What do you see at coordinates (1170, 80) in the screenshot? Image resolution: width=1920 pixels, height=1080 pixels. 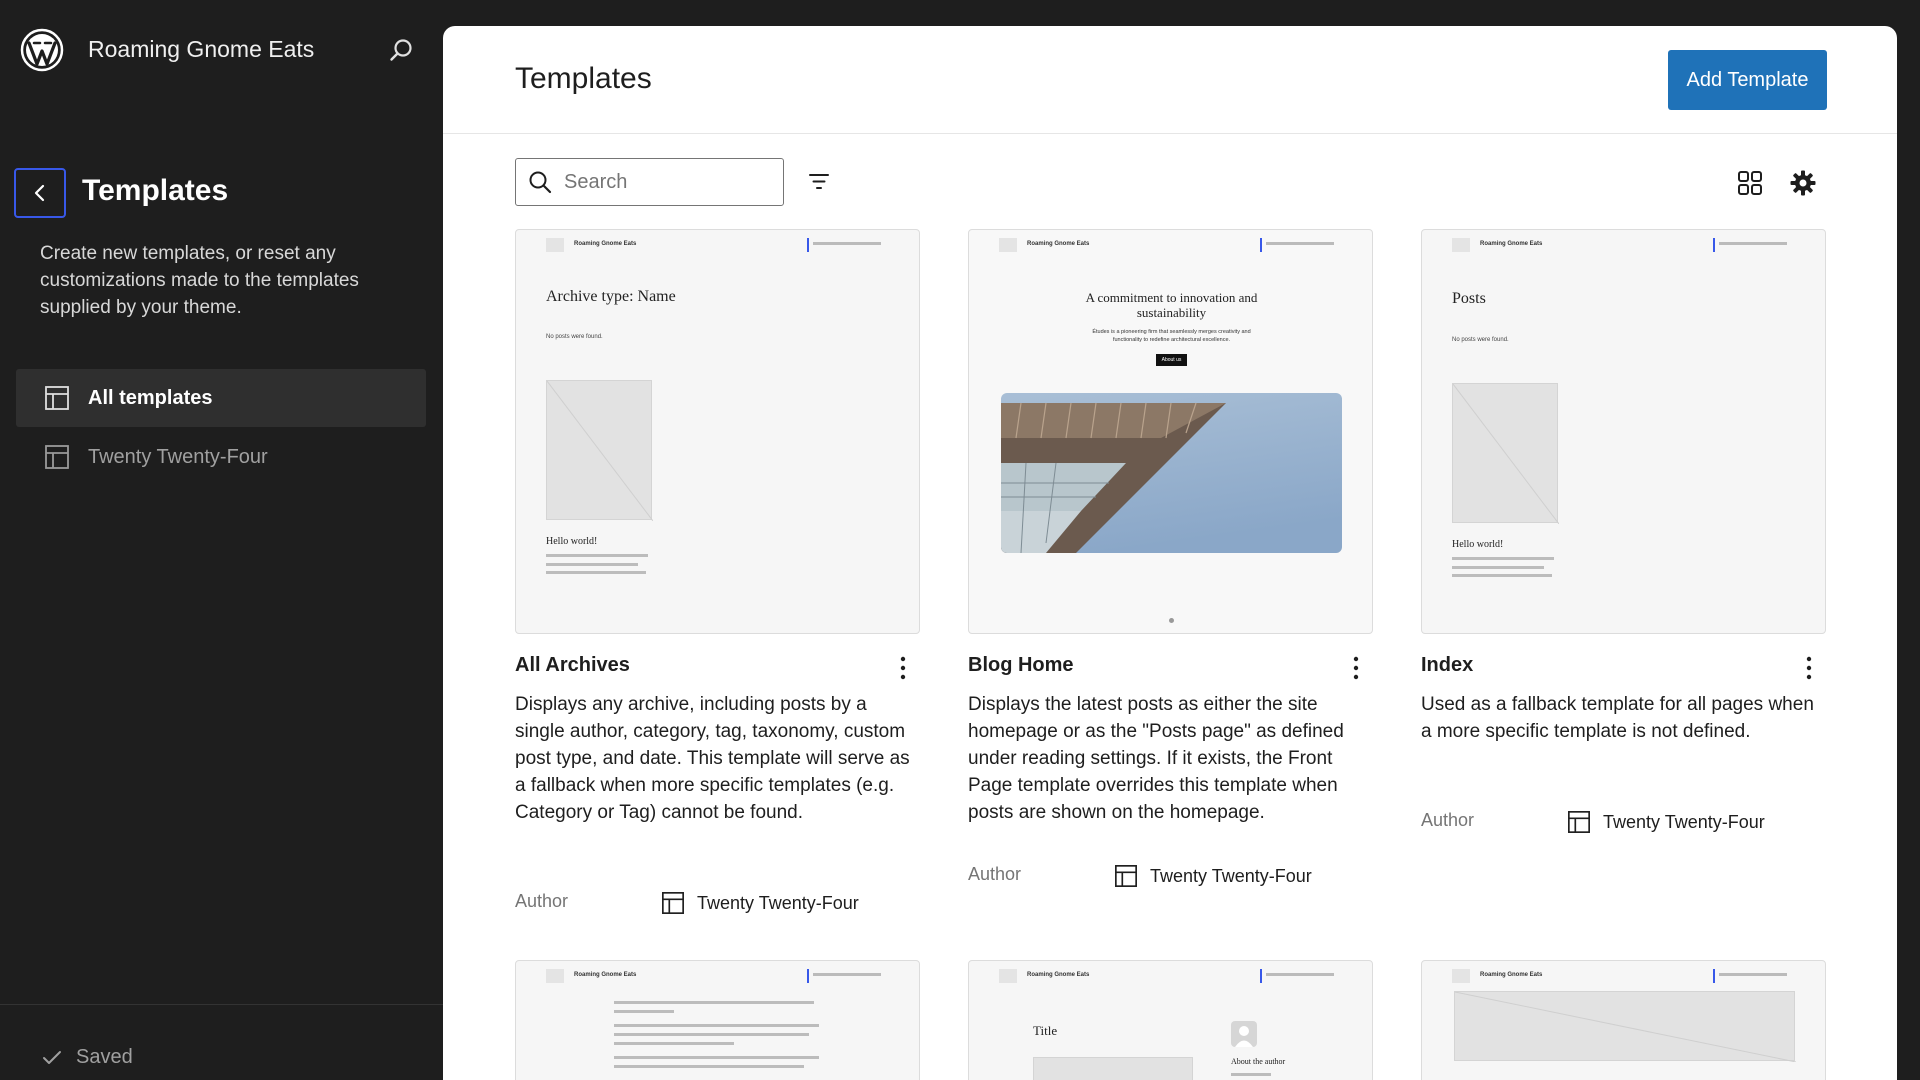 I see `page-header: Templates Add Template` at bounding box center [1170, 80].